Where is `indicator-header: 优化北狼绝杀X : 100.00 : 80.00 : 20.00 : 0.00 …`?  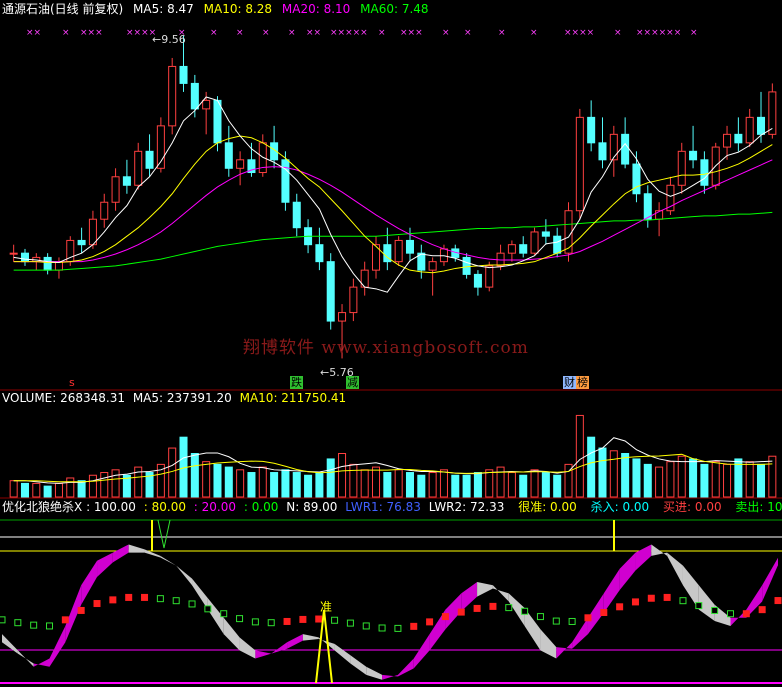
indicator-header: 优化北狼绝杀X : 100.00 : 80.00 : 20.00 : 0.00 … is located at coordinates (392, 507).